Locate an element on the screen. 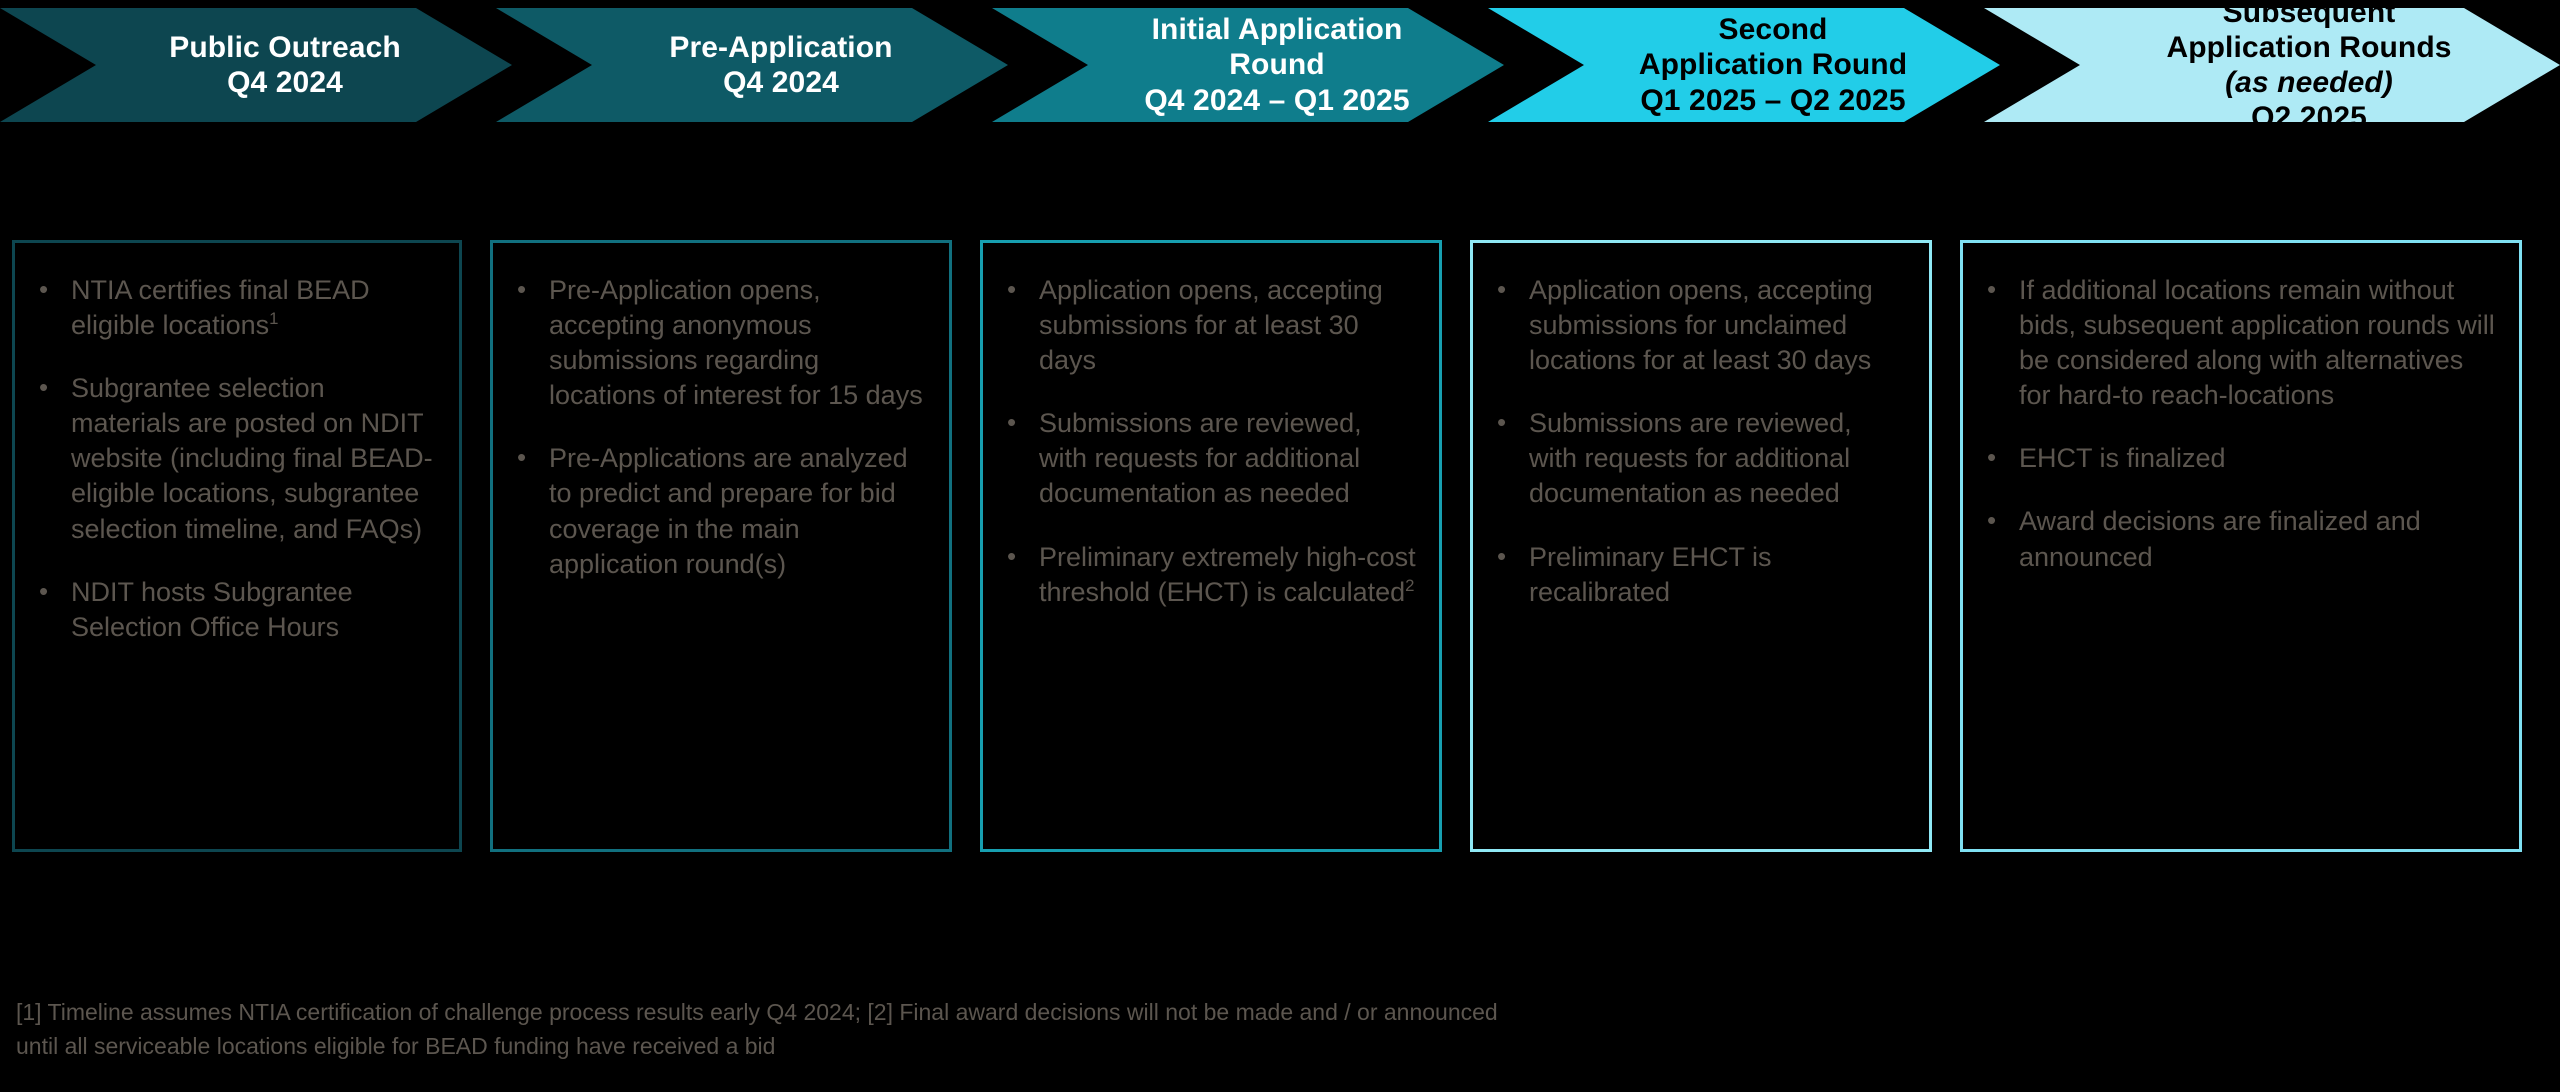 This screenshot has width=2560, height=1092. phase-title-line2: Application Round is located at coordinates (1773, 65).